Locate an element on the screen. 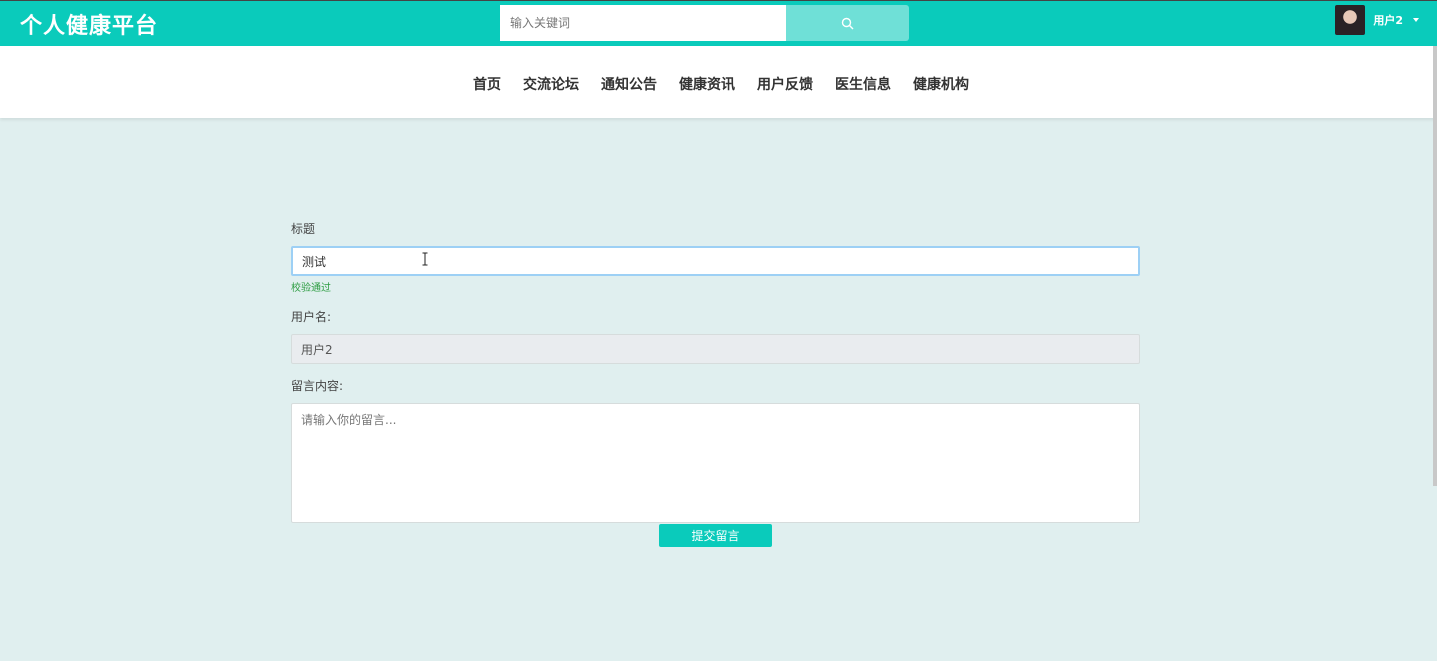  search-button is located at coordinates (847, 23).